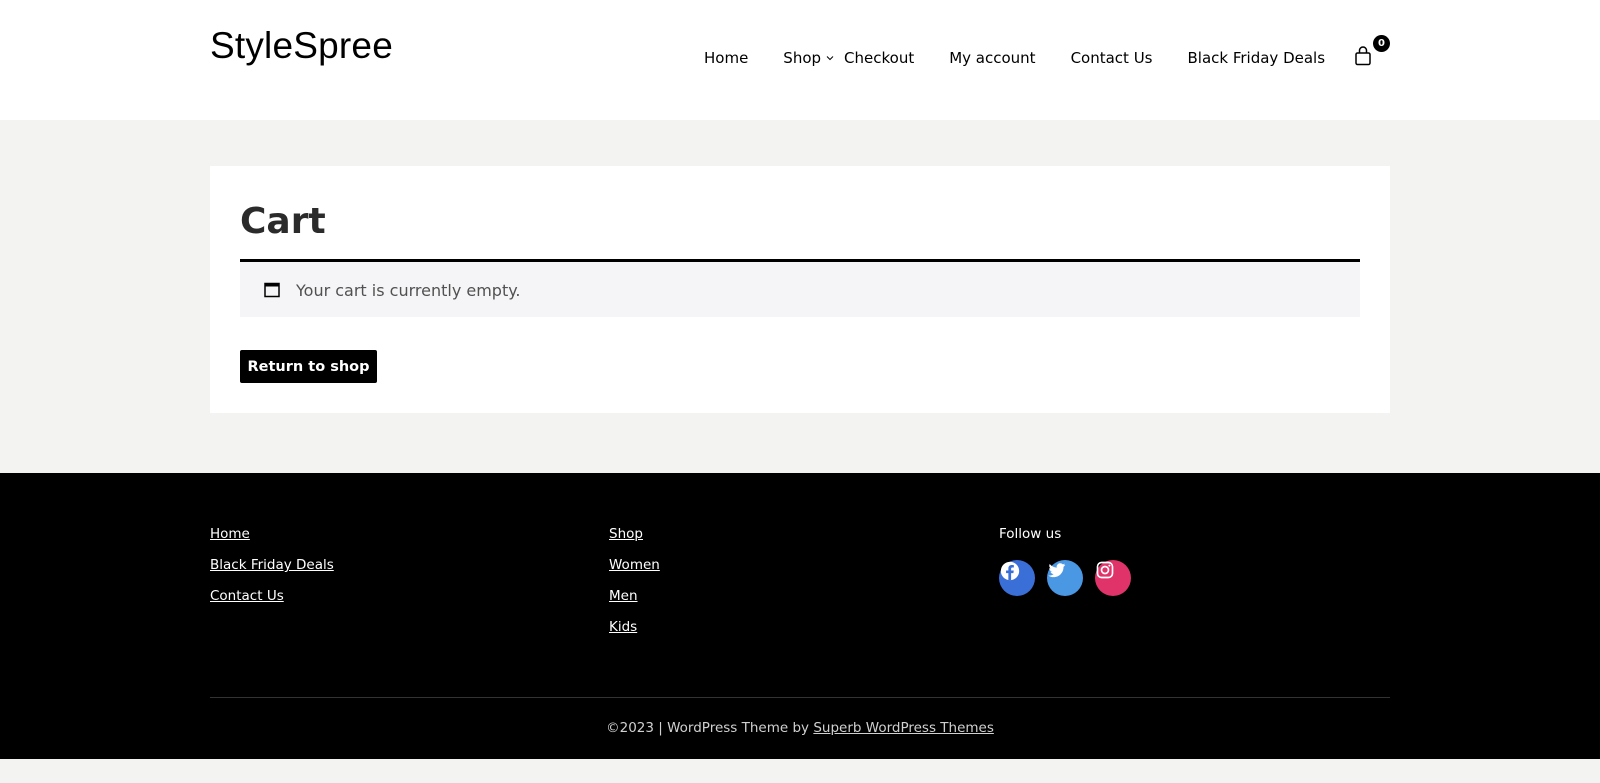  I want to click on social-links, so click(1065, 585).